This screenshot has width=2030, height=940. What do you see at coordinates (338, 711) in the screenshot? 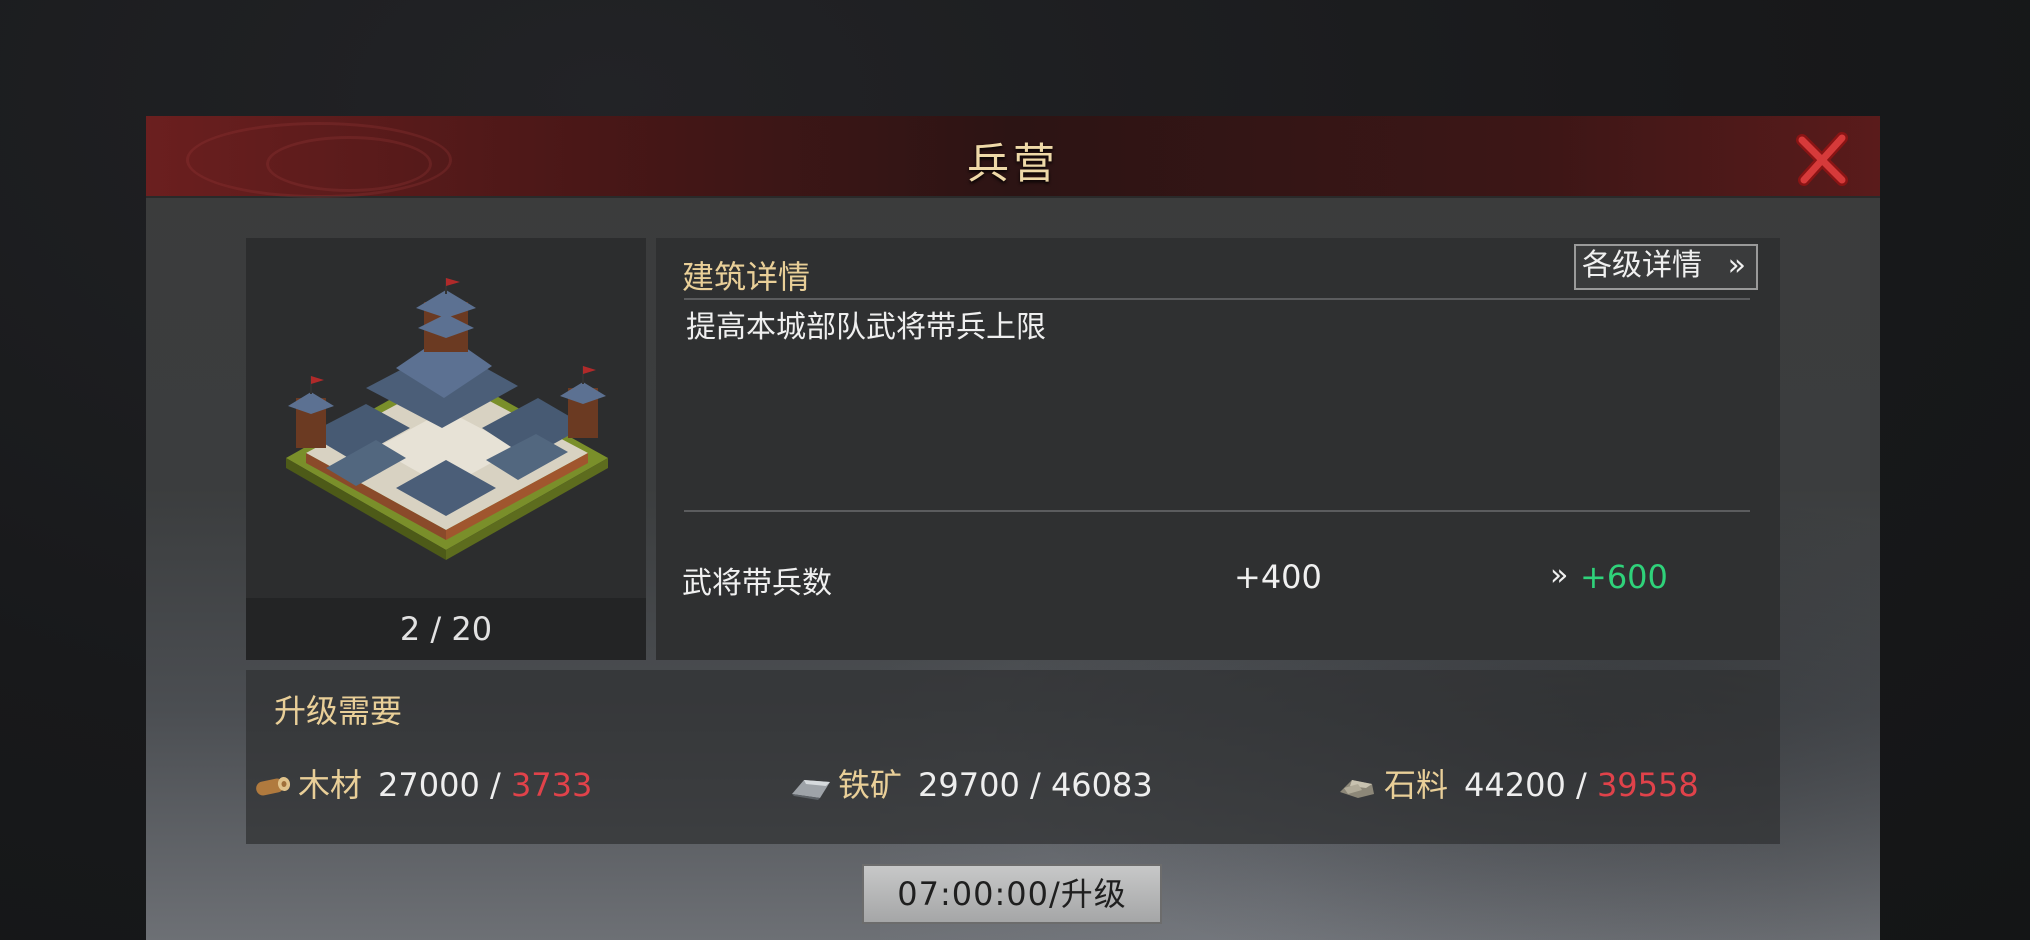
I see `requirements-section-title: 升级需要` at bounding box center [338, 711].